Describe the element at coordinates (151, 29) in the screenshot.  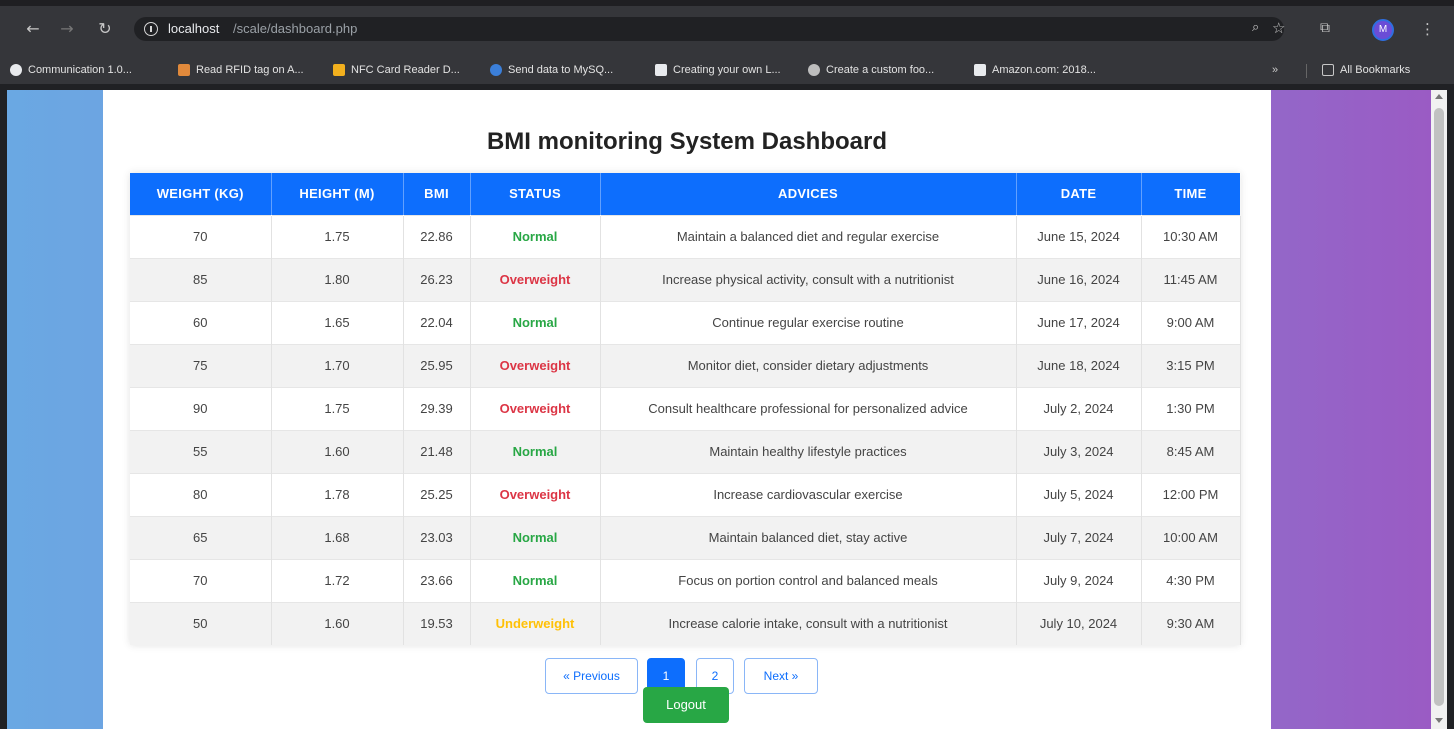
I see `site-info-icon` at that location.